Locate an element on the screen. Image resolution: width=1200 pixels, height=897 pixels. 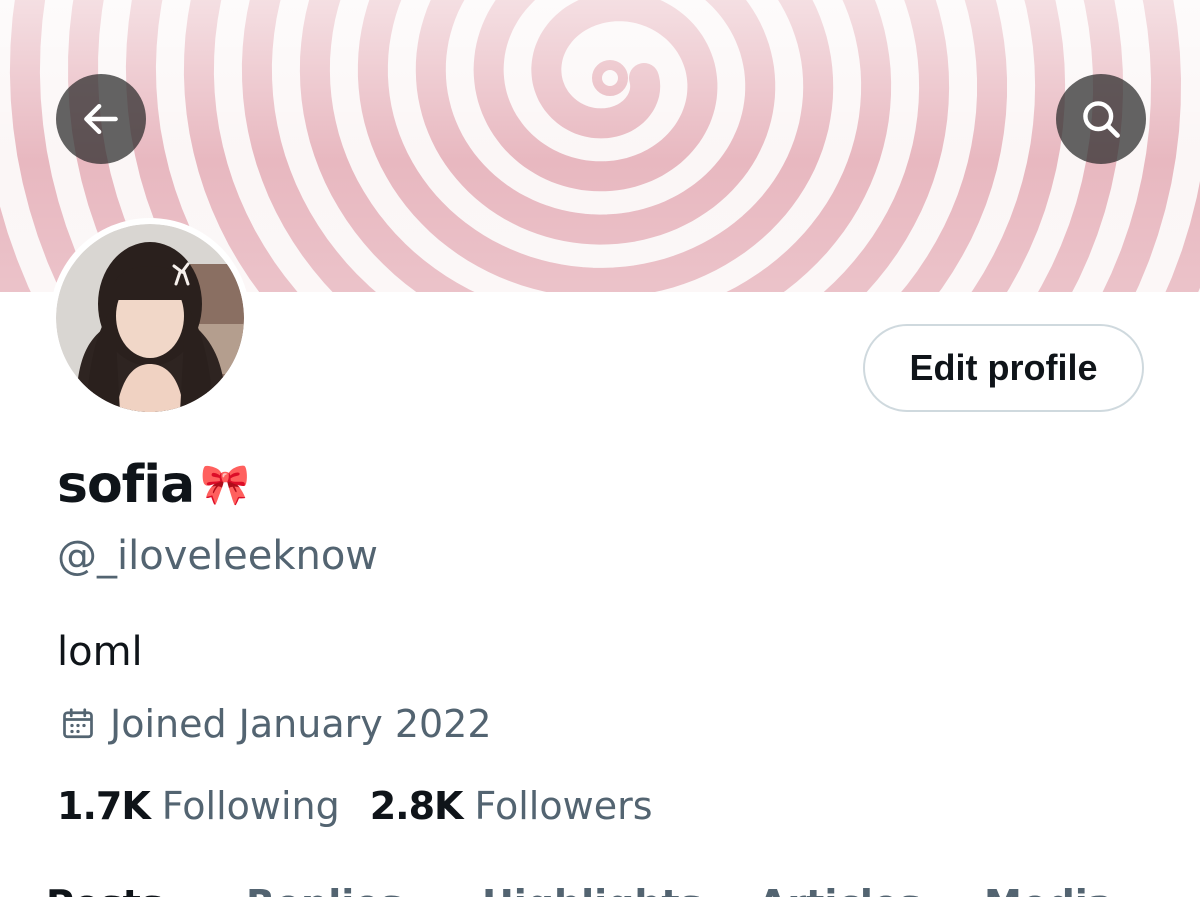
avatar-photo is located at coordinates (150, 318).